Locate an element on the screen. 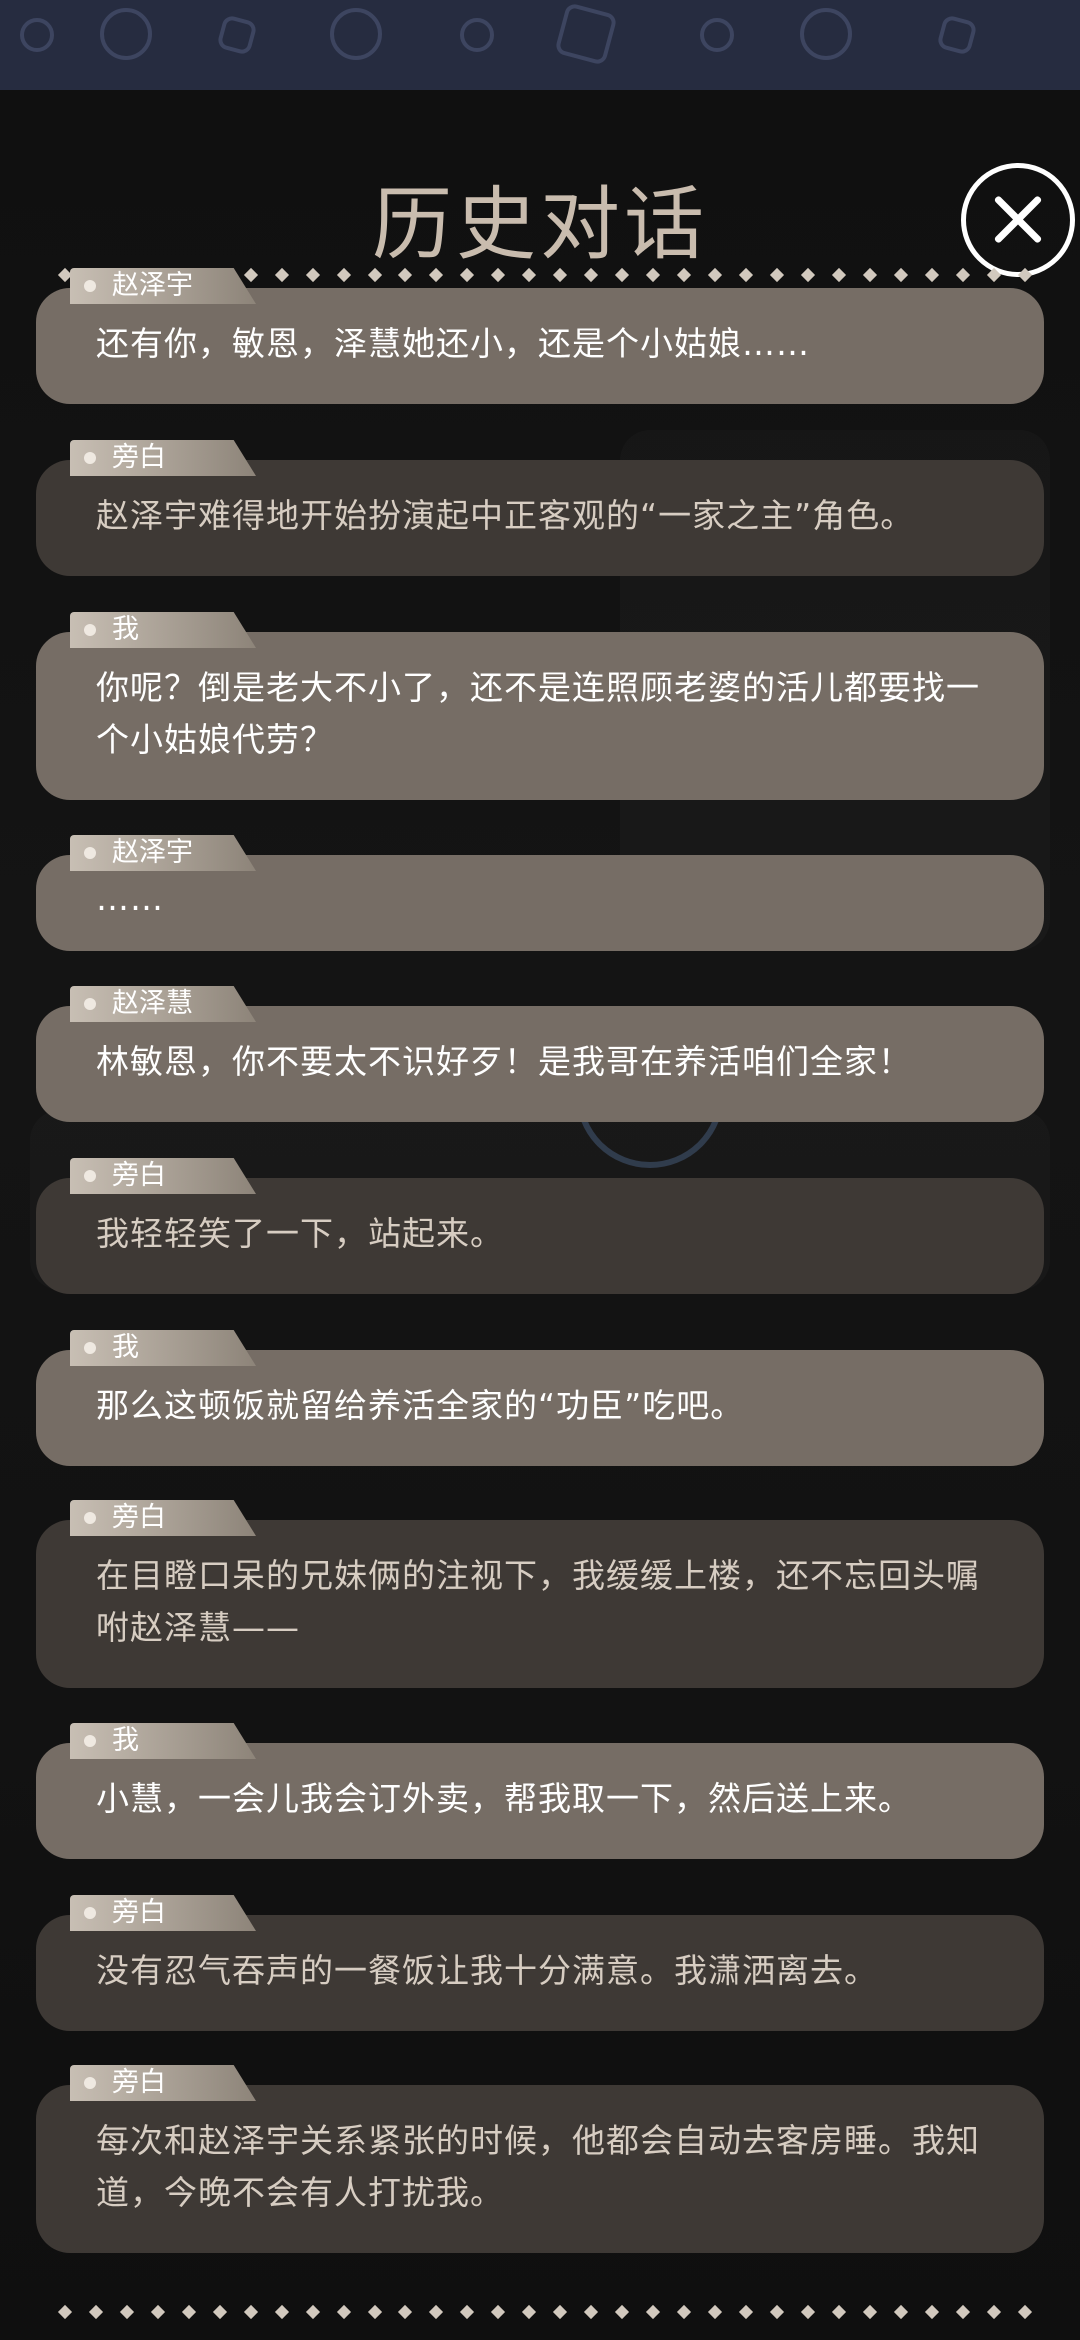 This screenshot has height=2340, width=1080. entry-text: 在目瞪口呆的兄妹俩的注视下，我缓缓上楼，还不忘回头嘱咐赵泽慧—— is located at coordinates (538, 1601).